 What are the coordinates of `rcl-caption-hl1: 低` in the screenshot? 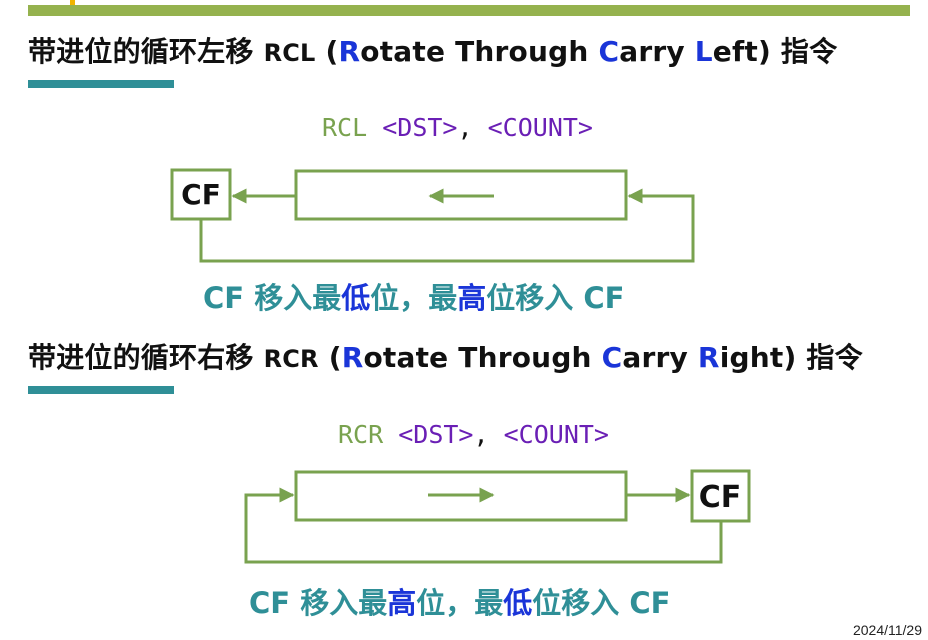 It's located at (356, 298).